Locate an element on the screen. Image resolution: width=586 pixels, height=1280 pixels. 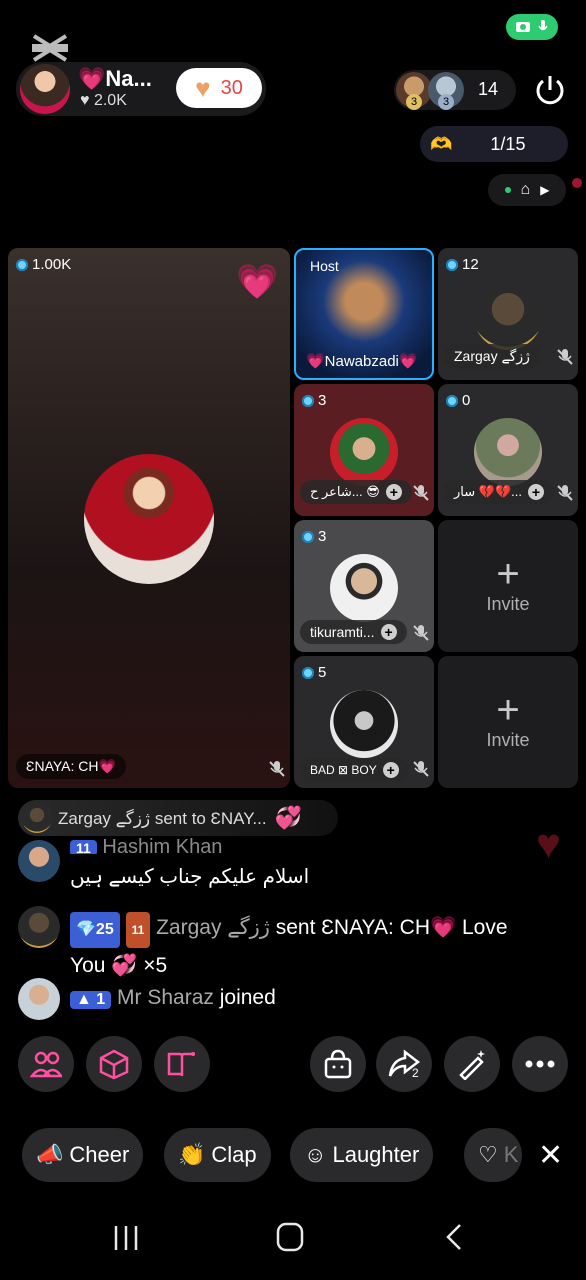
mic-icon is located at coordinates (543, 25).